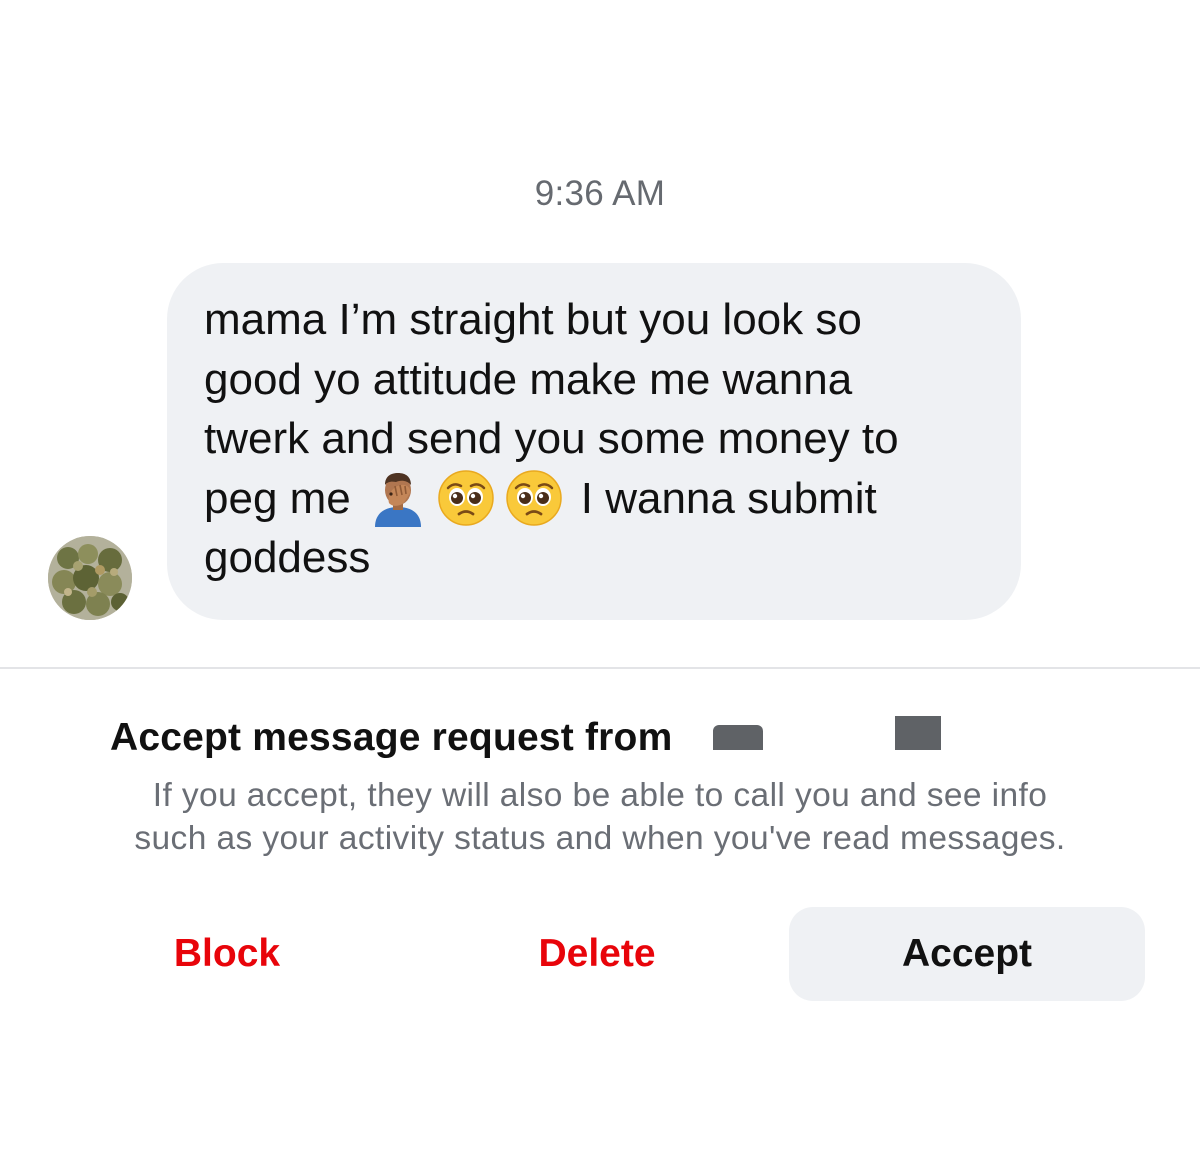 The height and width of the screenshot is (1152, 1200). Describe the element at coordinates (600, 668) in the screenshot. I see `section-divider` at that location.